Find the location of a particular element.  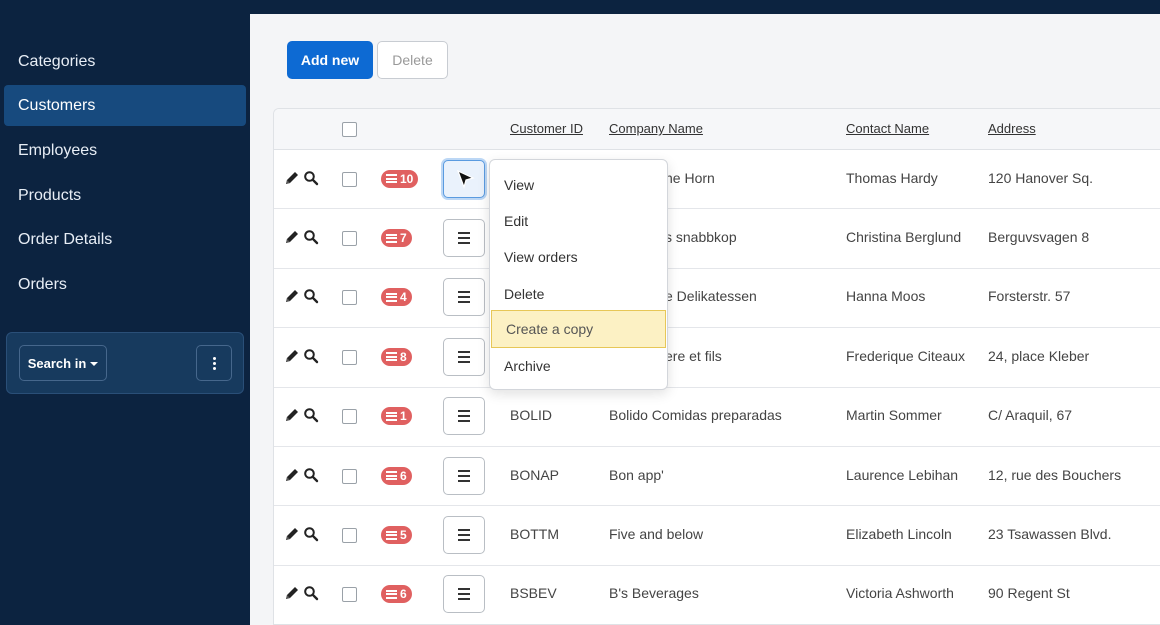

column-header-company-name: Company Name is located at coordinates (656, 128).